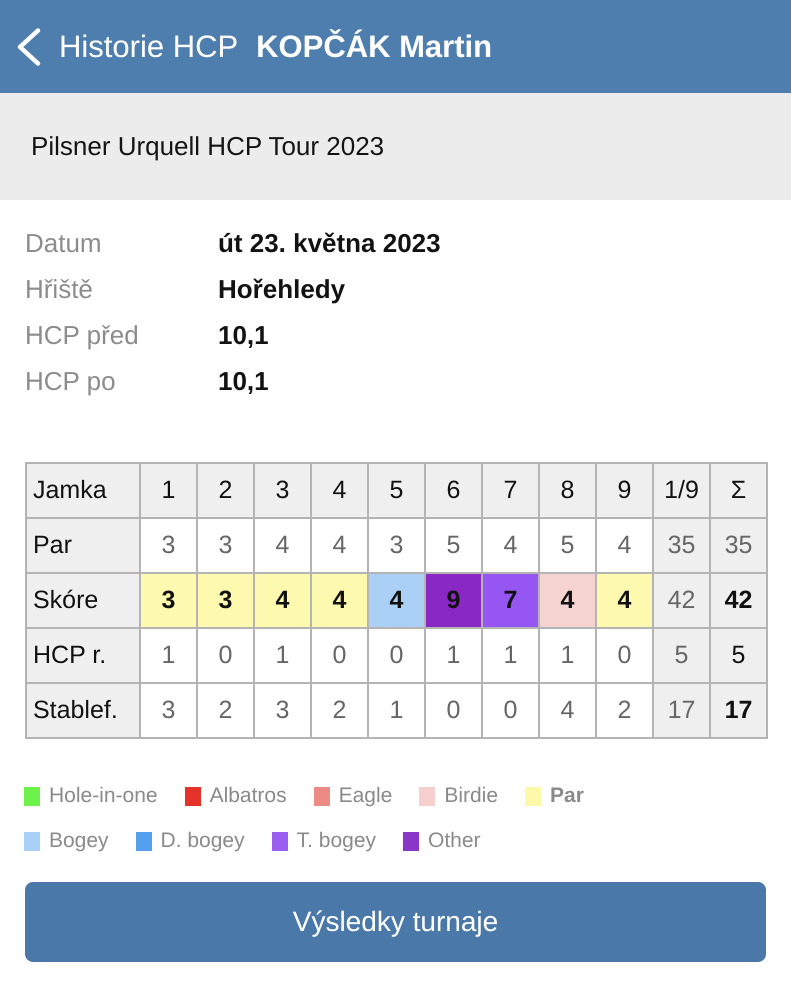  I want to click on row-header: Skóre, so click(83, 600).